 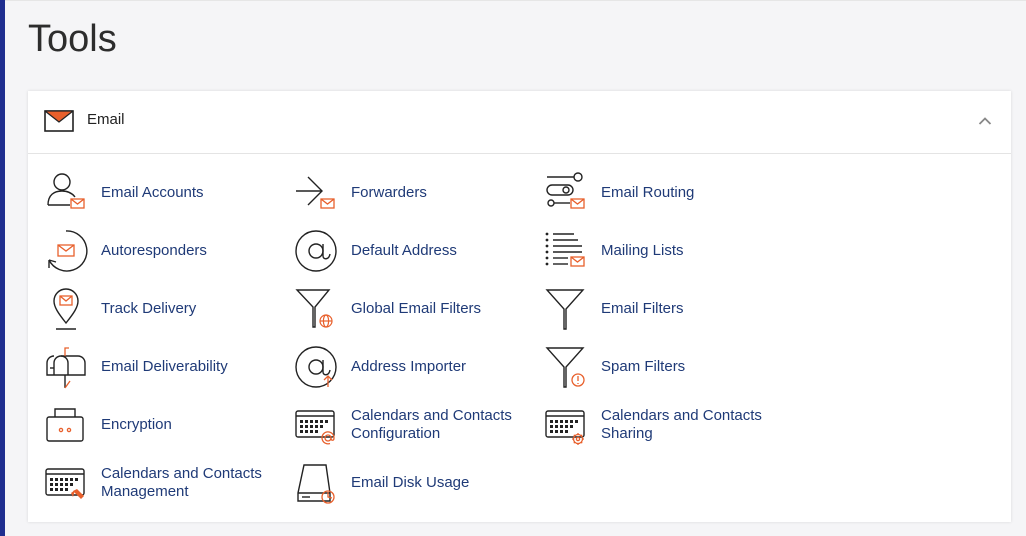 I want to click on tool-forwarders: Forwarders, so click(x=398, y=193).